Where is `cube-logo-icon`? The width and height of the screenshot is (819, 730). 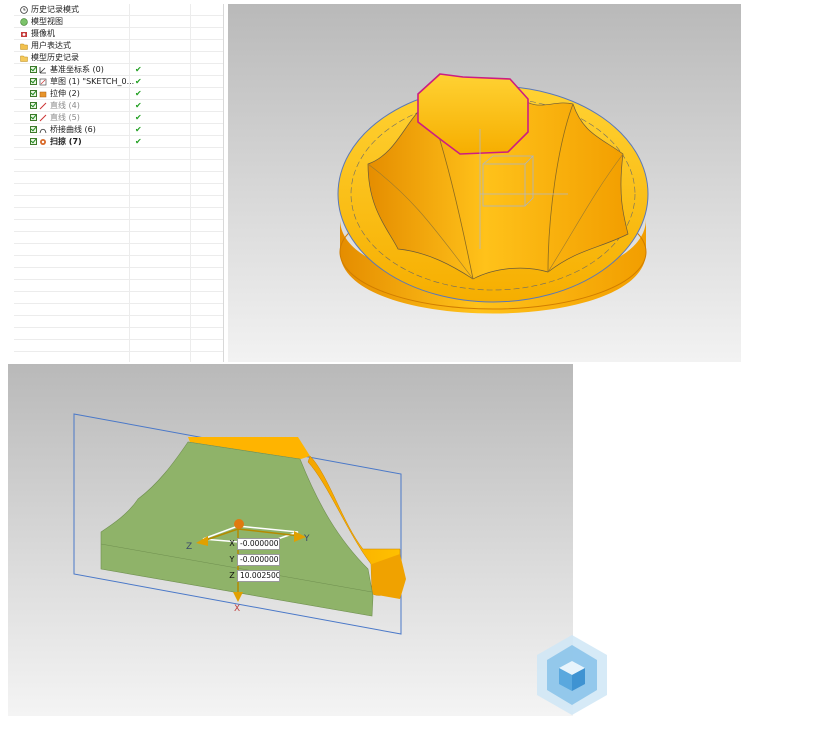
cube-logo-icon is located at coordinates (572, 675).